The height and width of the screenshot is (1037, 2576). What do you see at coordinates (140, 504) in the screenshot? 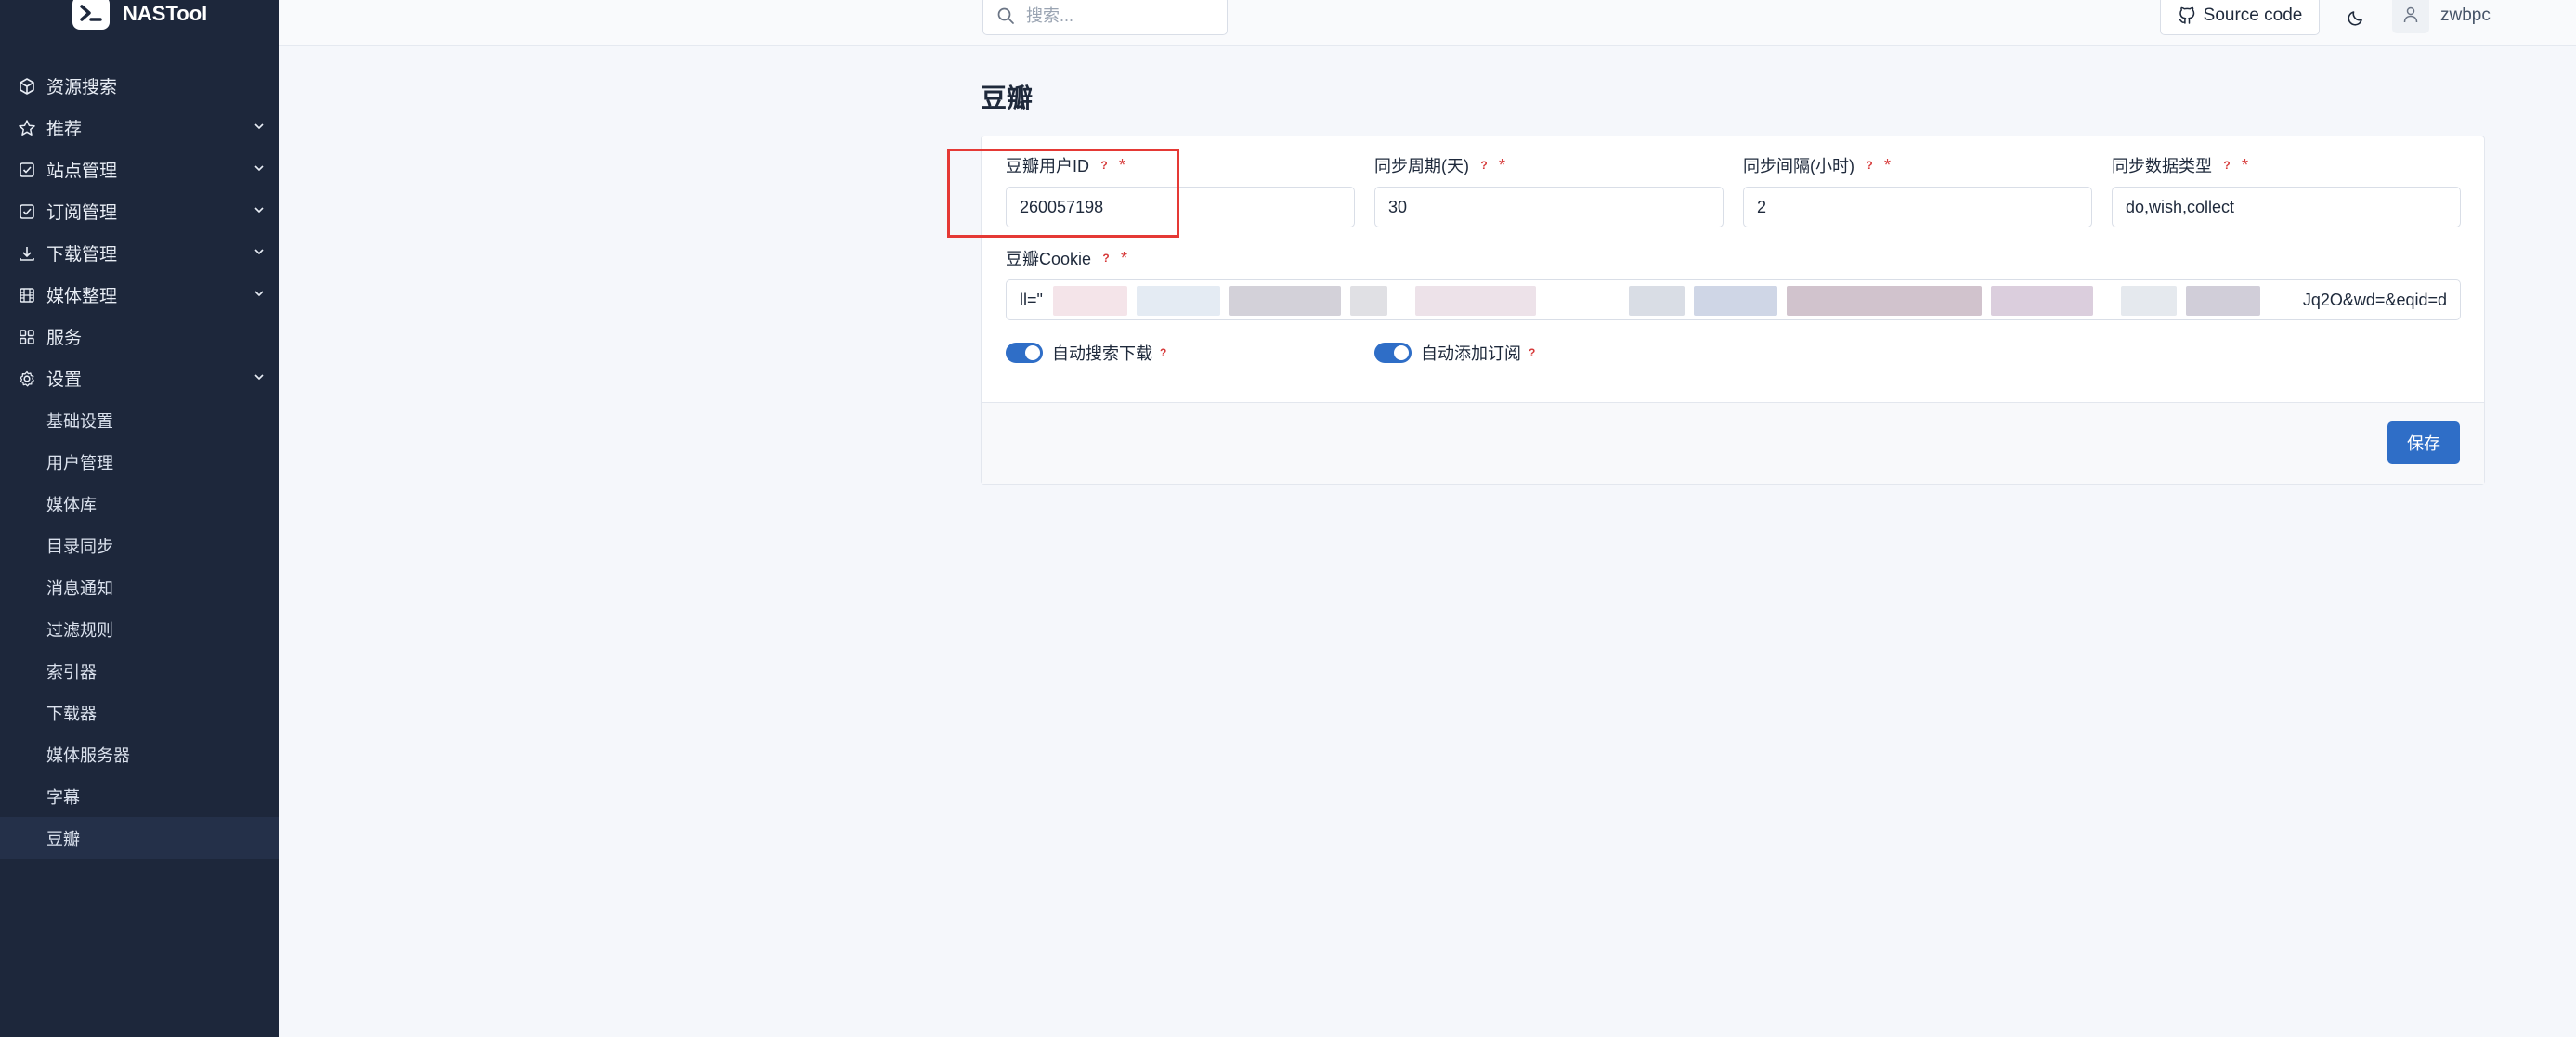
I see `sidebar-subitem-media-library: 媒体库` at bounding box center [140, 504].